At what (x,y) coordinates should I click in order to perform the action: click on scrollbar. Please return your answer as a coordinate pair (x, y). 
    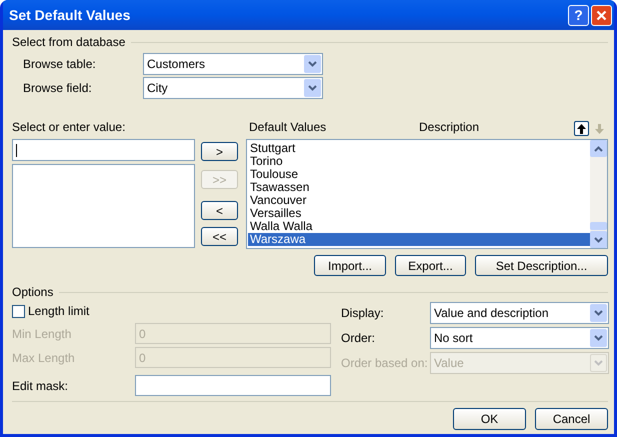
    Looking at the image, I should click on (598, 194).